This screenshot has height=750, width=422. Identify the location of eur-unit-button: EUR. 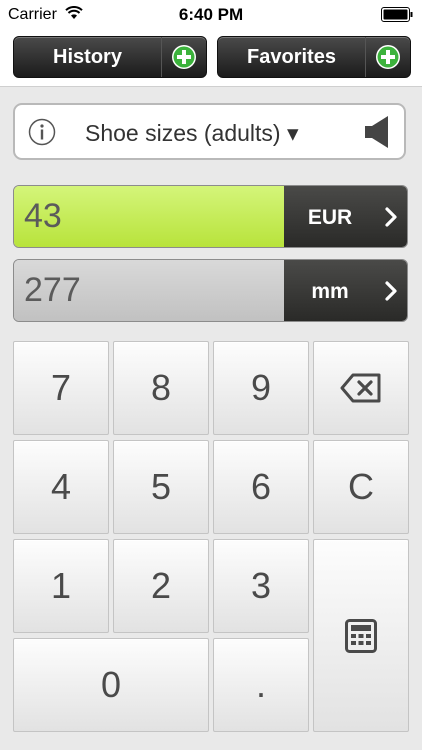
(345, 216).